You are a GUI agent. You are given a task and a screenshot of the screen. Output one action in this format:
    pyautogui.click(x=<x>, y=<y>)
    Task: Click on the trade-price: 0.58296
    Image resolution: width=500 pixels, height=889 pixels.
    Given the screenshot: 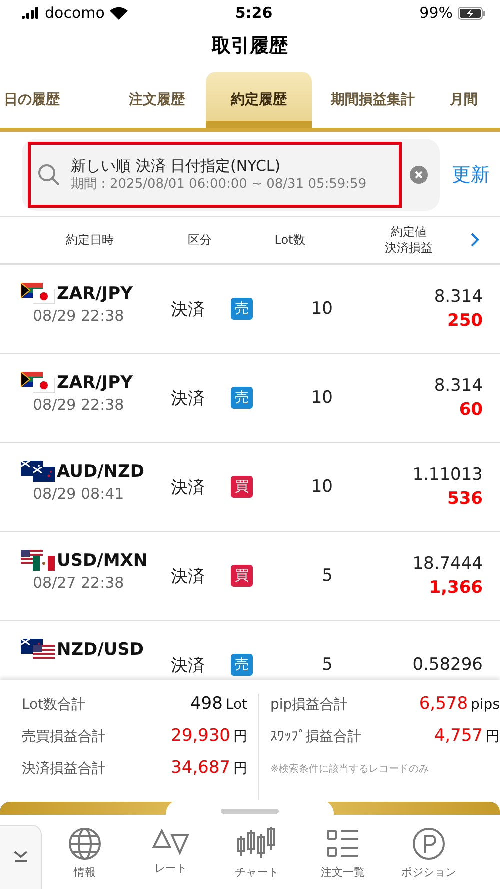 What is the action you would take?
    pyautogui.click(x=447, y=665)
    